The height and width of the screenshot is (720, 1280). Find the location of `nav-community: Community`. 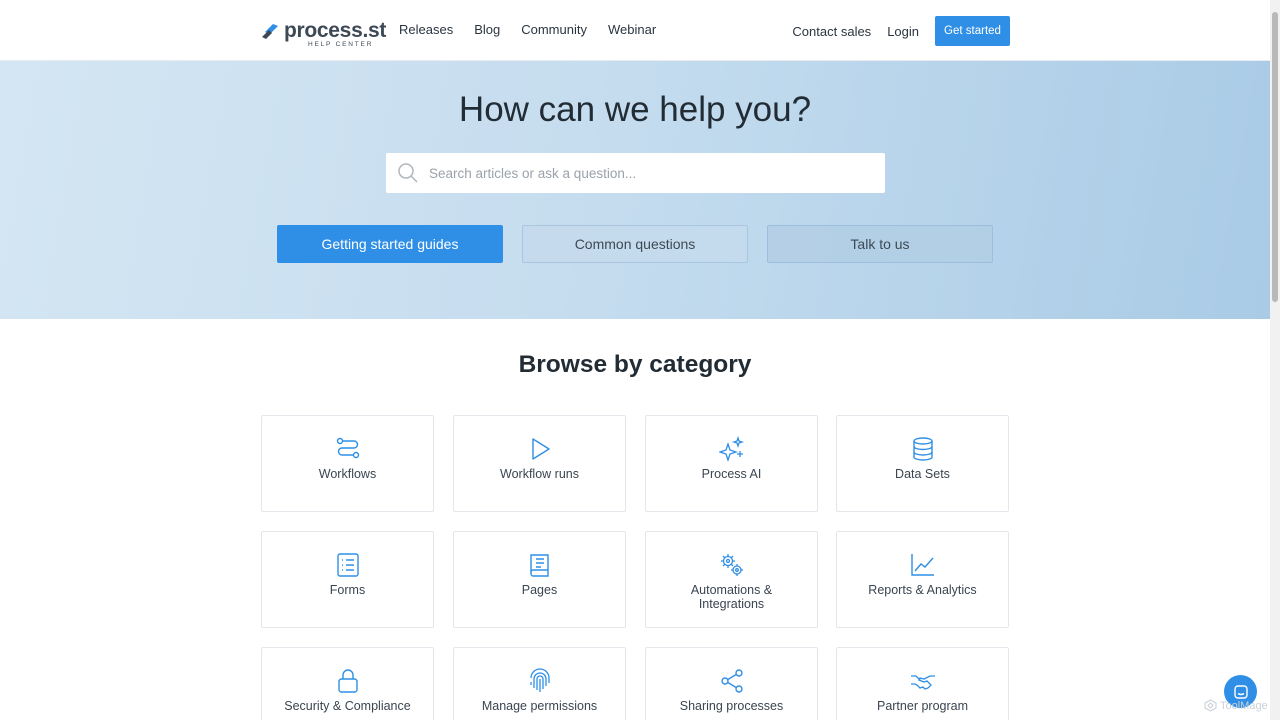

nav-community: Community is located at coordinates (554, 29).